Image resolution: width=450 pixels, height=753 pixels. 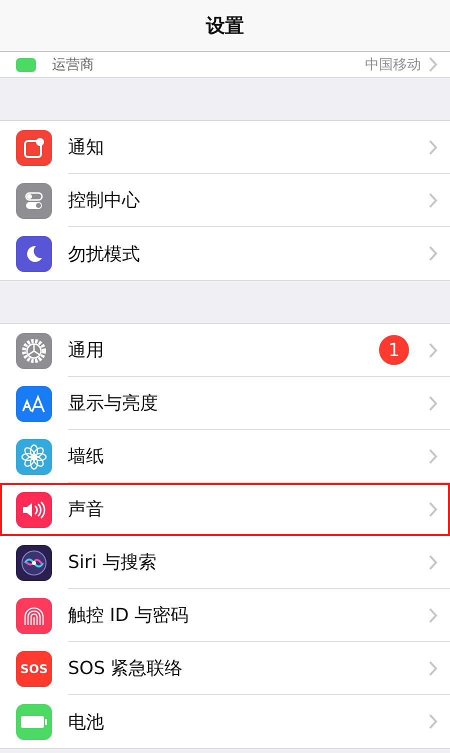 What do you see at coordinates (225, 668) in the screenshot?
I see `settings-row: SOS SOS 紧急联络` at bounding box center [225, 668].